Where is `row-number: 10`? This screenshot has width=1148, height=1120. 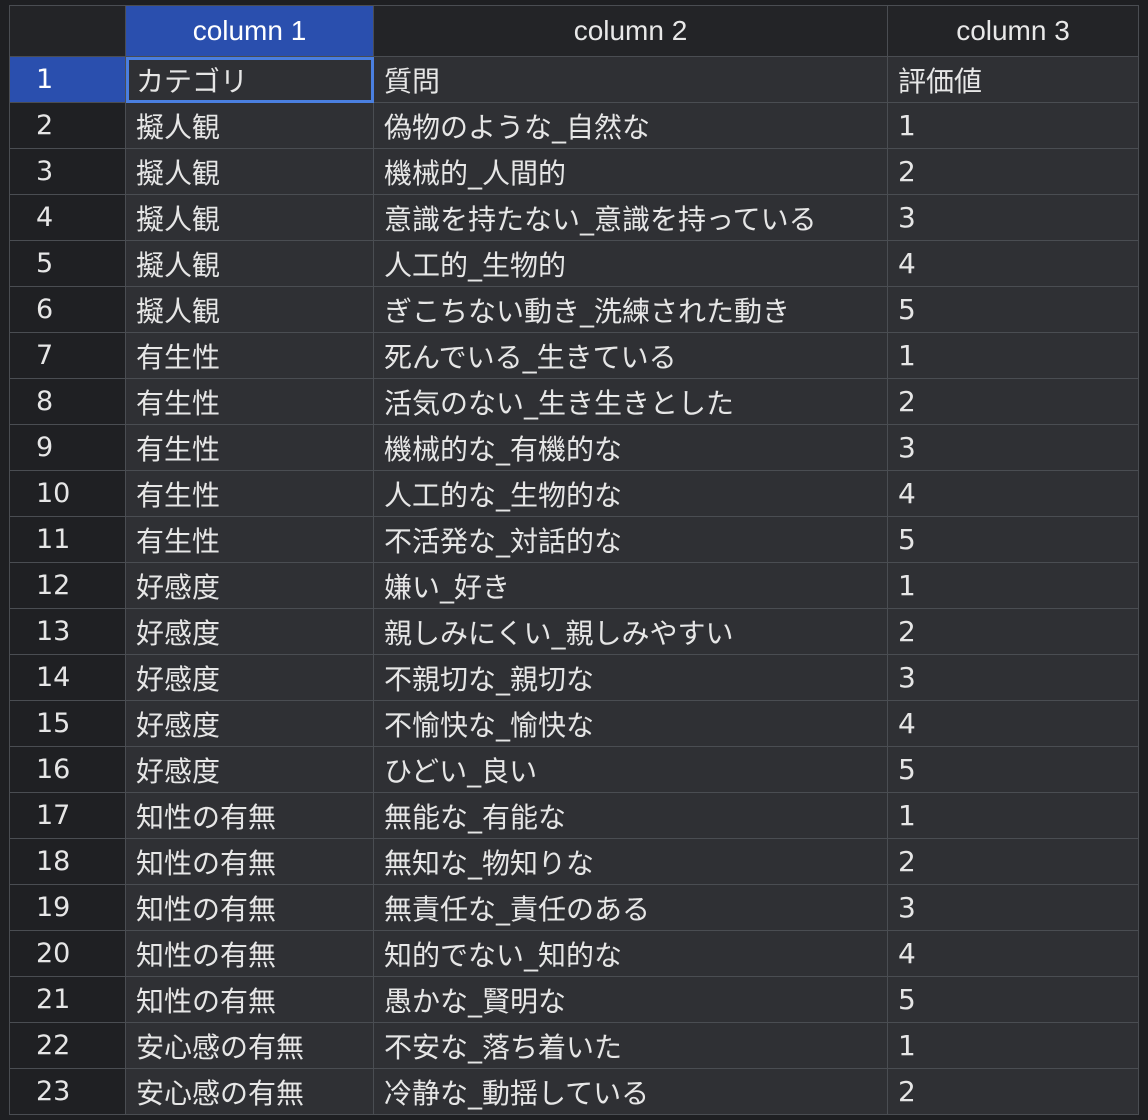 row-number: 10 is located at coordinates (67, 493).